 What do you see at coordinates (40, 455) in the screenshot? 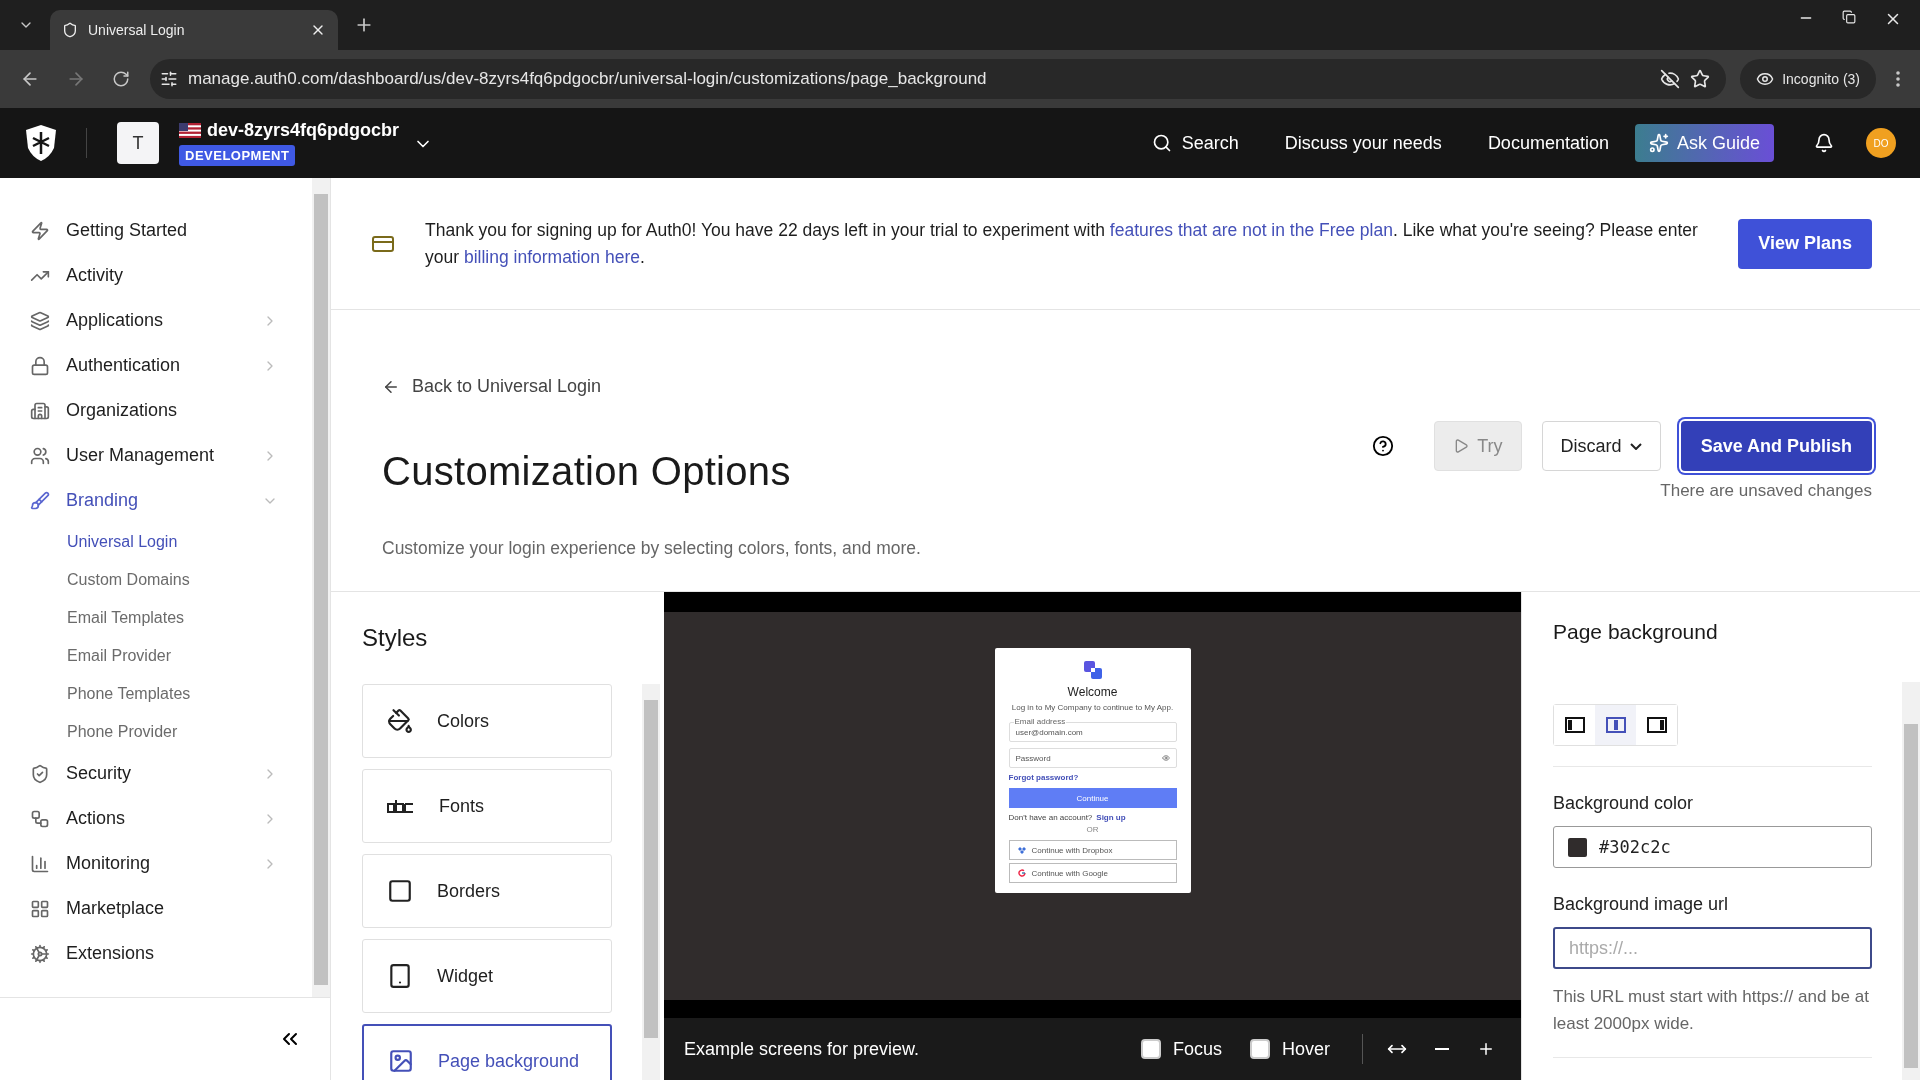
I see `users-icon` at bounding box center [40, 455].